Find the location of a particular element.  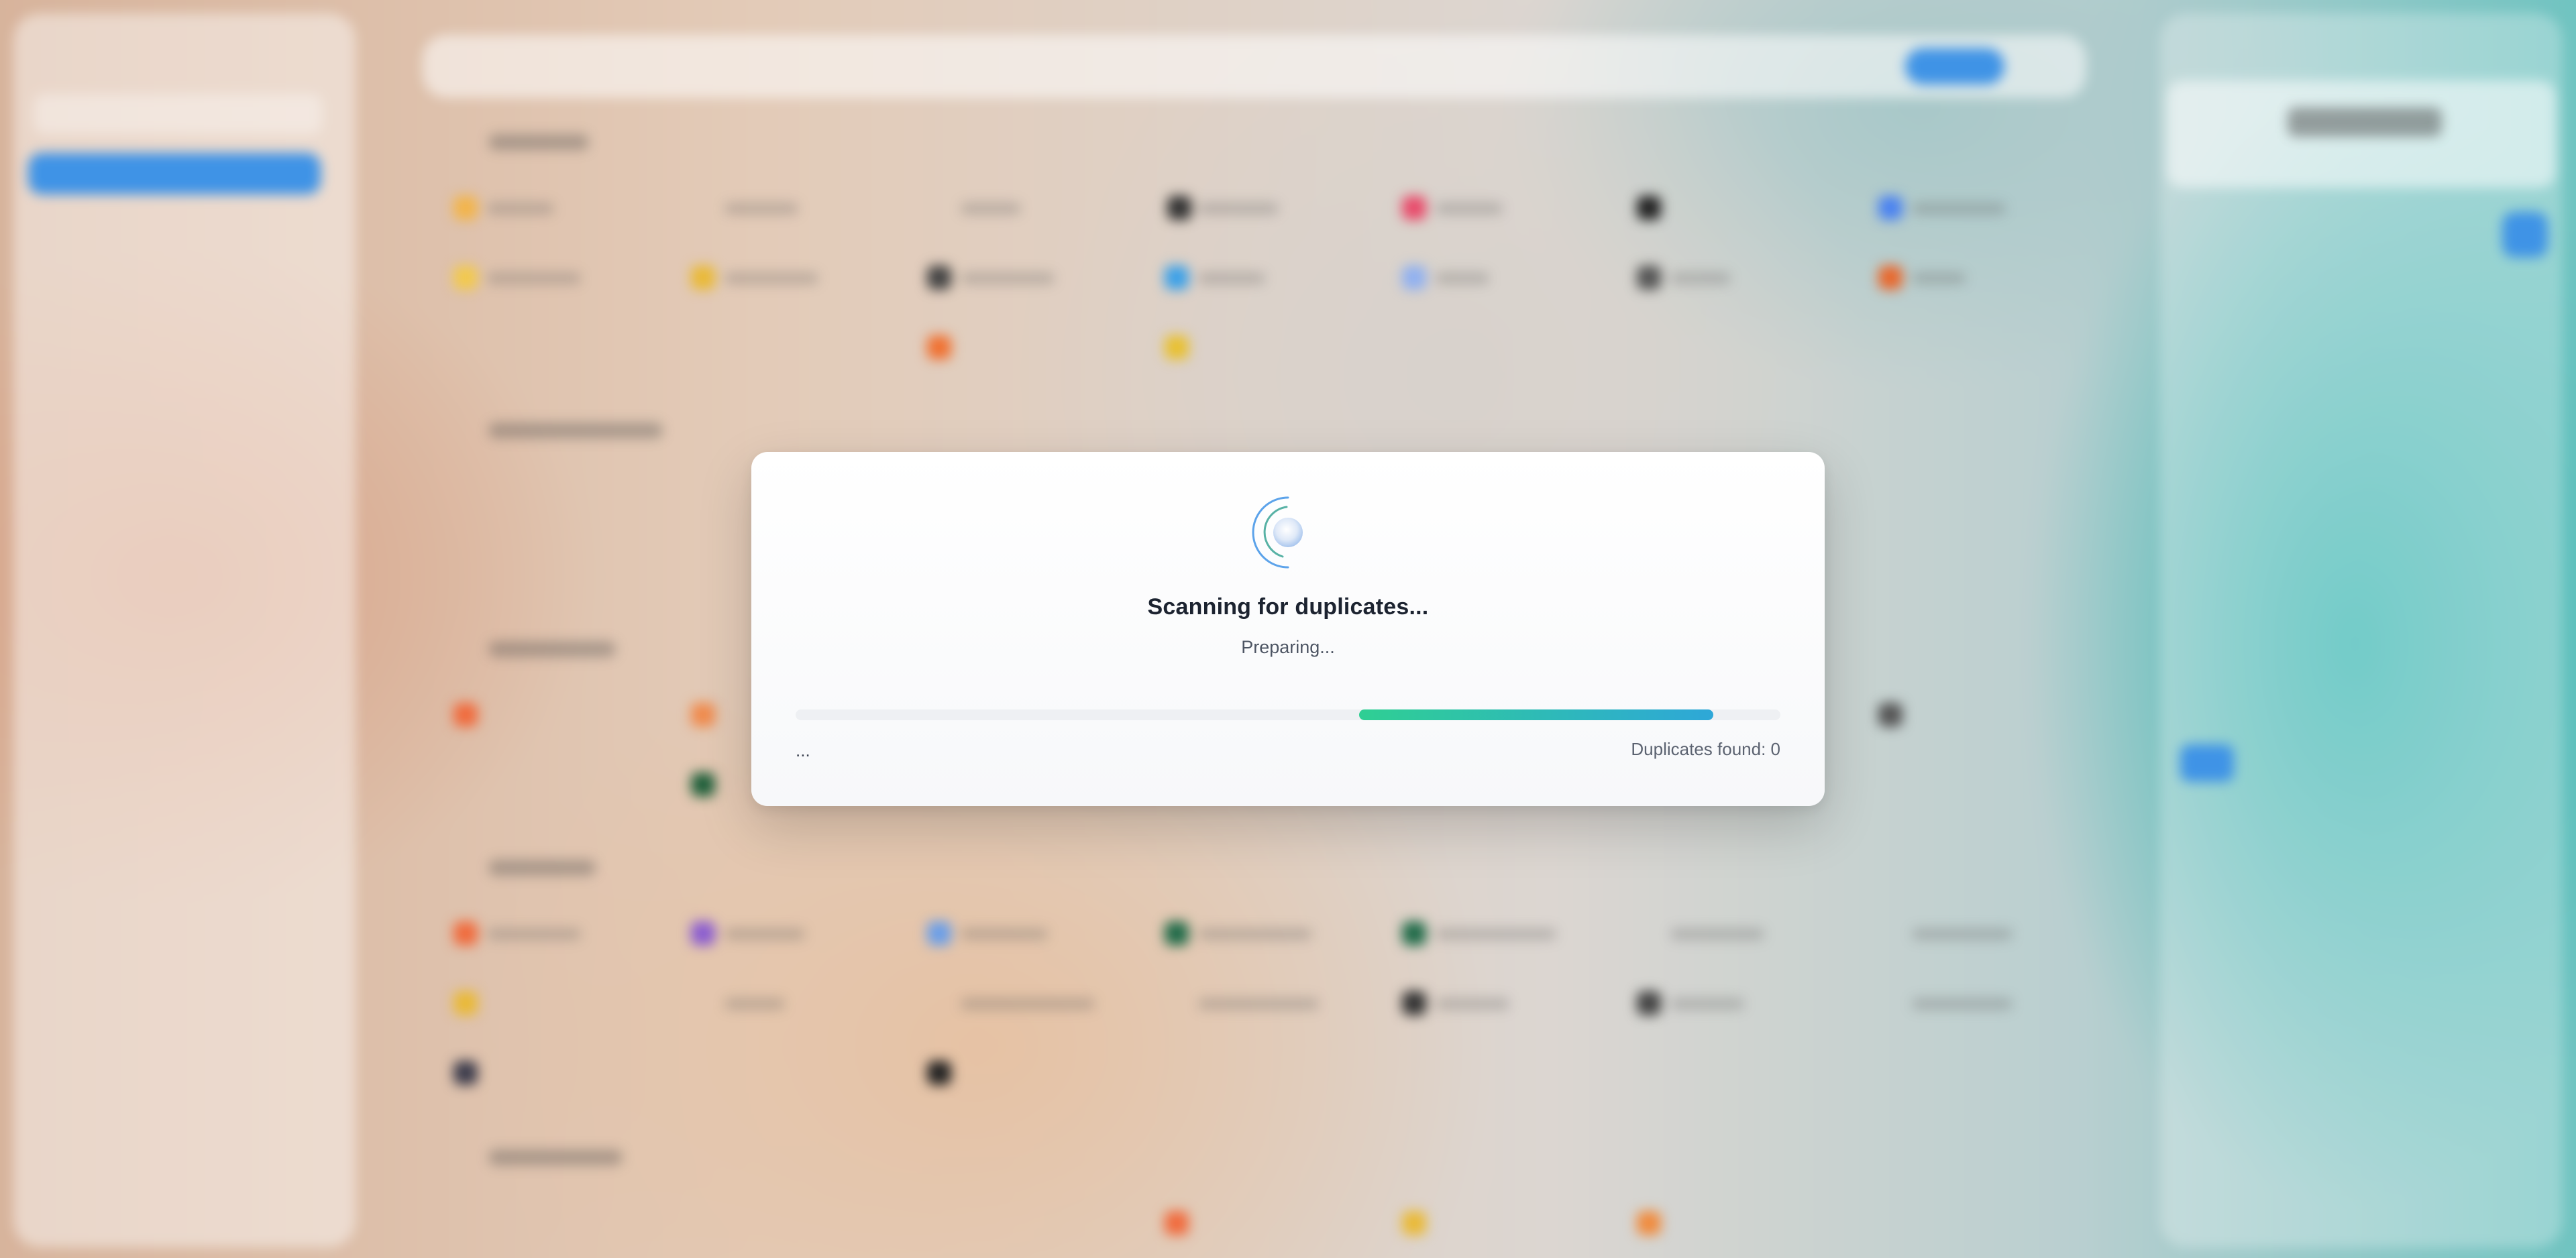

spinner-icon is located at coordinates (1277, 532).